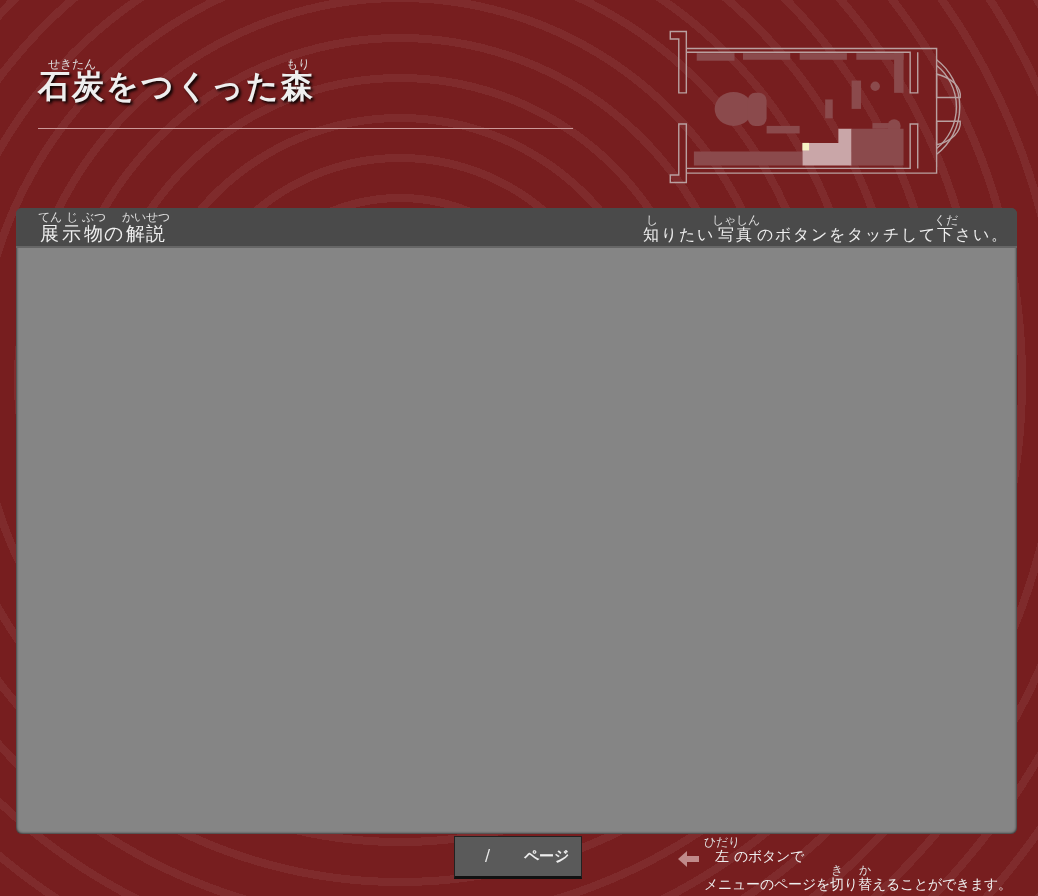 The image size is (1038, 896). I want to click on furigana-text: し, so click(652, 220).